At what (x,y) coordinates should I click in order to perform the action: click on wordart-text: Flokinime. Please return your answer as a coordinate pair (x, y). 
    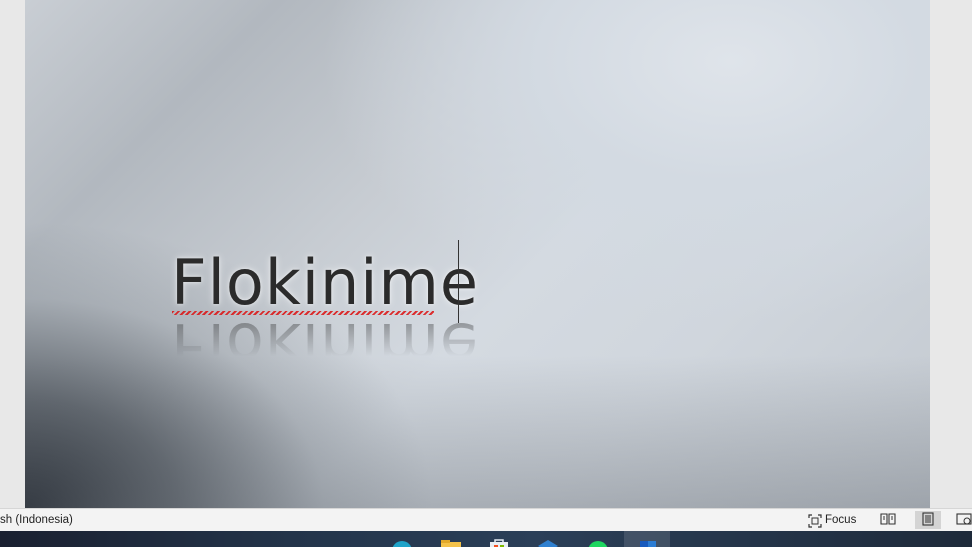
    Looking at the image, I should click on (325, 283).